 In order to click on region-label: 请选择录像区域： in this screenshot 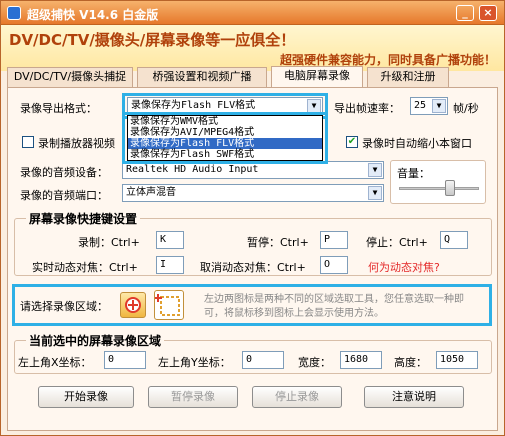, I will do `click(64, 306)`.